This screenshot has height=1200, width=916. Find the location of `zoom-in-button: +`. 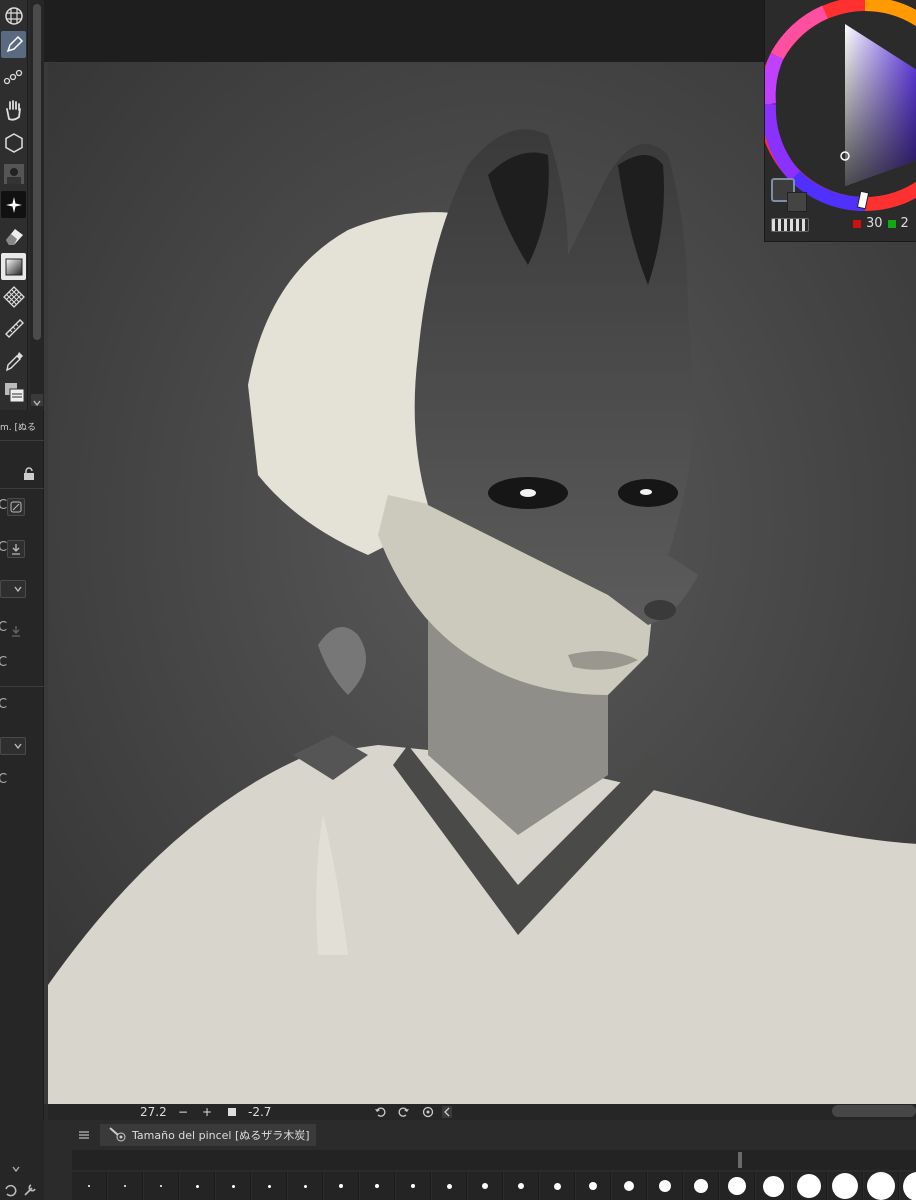

zoom-in-button: + is located at coordinates (207, 1112).